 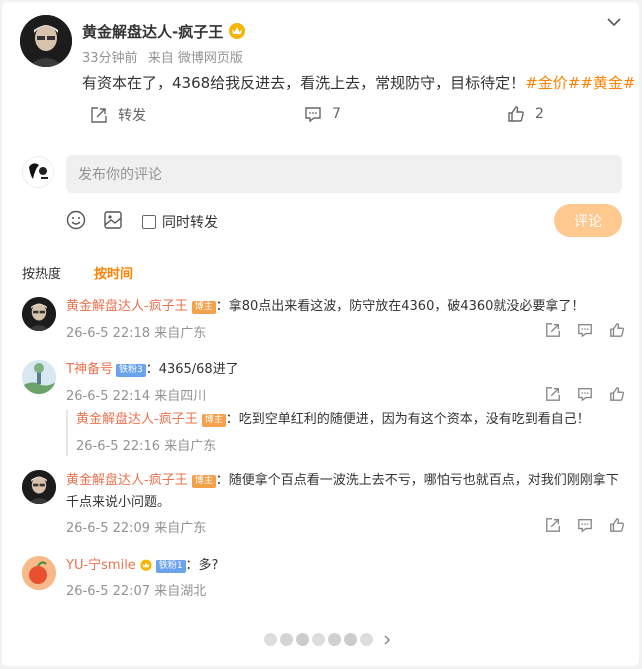 I want to click on also-repost-label: 同时转发, so click(x=190, y=223).